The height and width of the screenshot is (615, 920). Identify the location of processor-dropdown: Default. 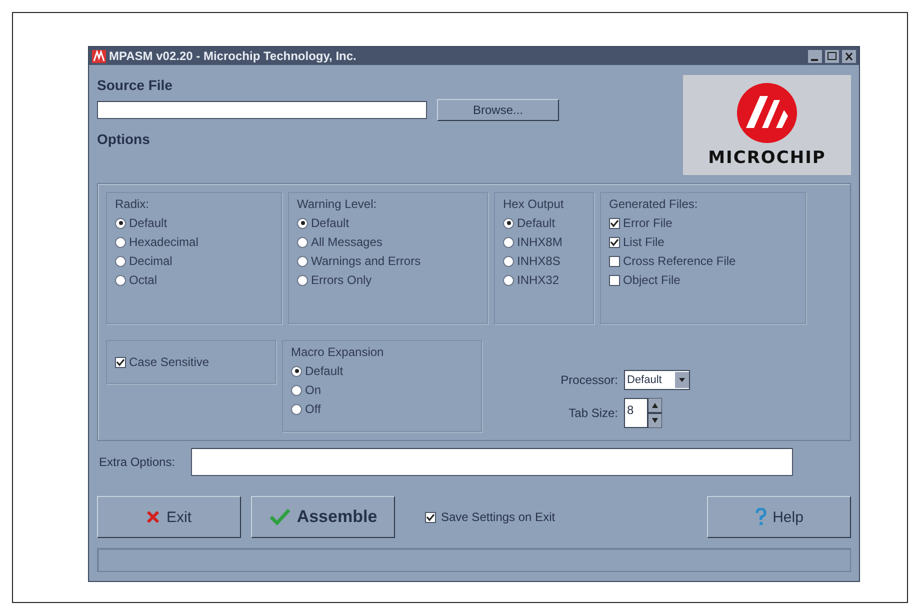
(657, 380).